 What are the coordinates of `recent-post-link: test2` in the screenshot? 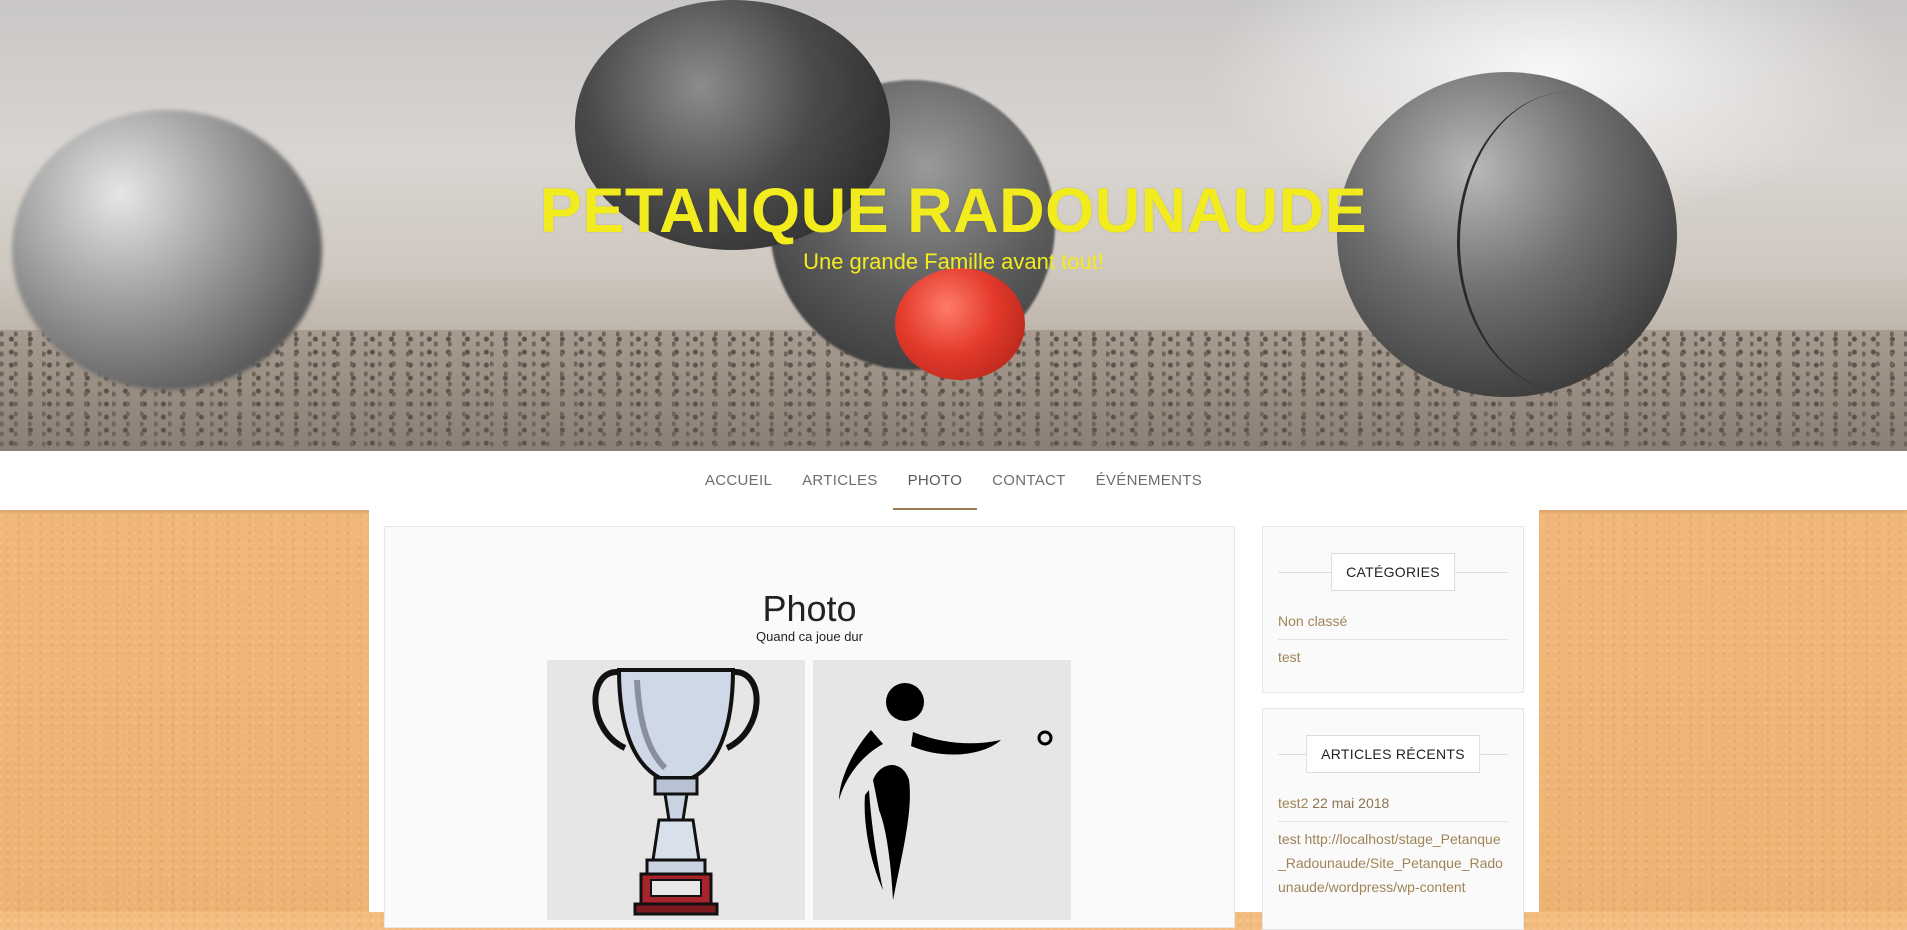 It's located at (1293, 803).